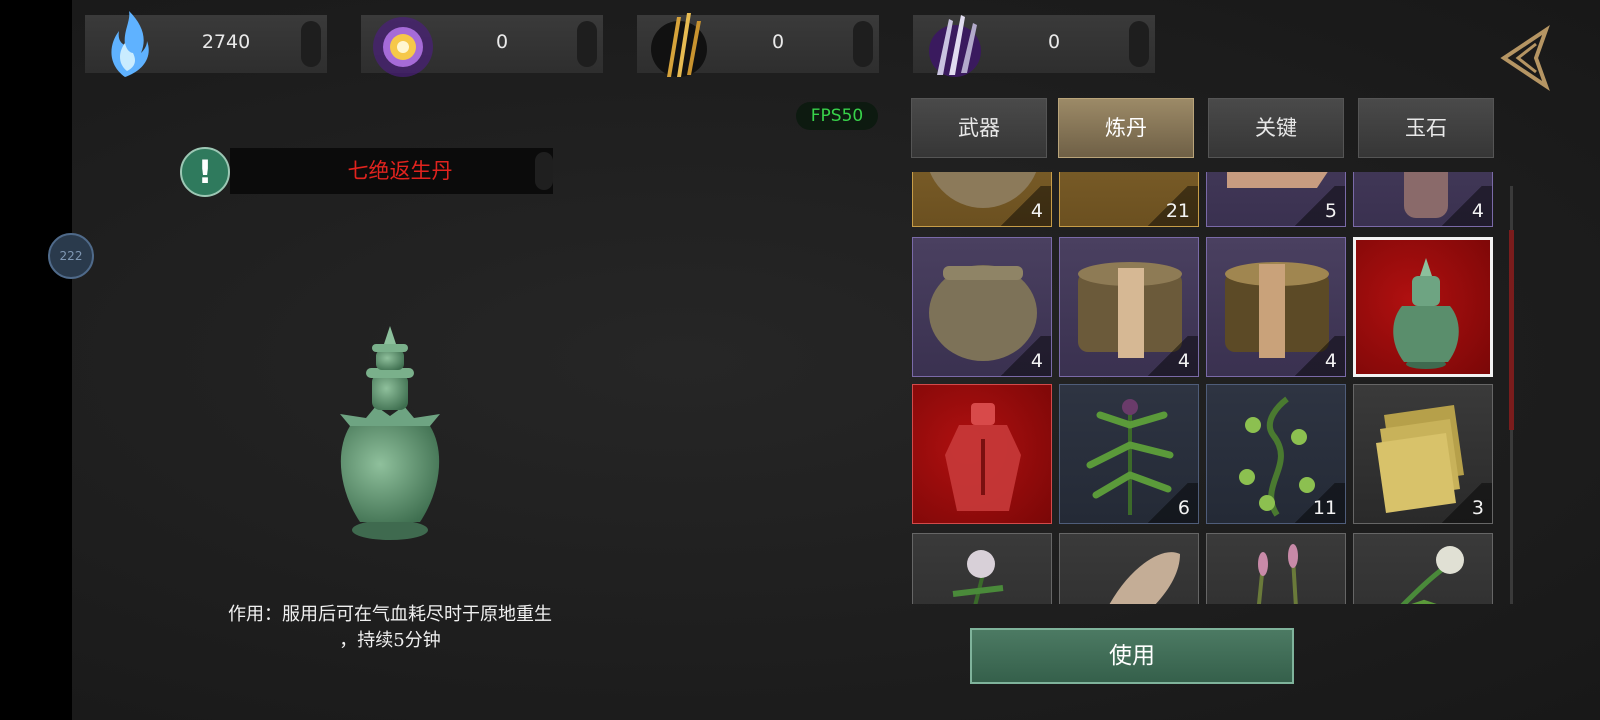 The image size is (1600, 720). What do you see at coordinates (390, 614) in the screenshot?
I see `item-description-line1: 作用：服用后可在气血耗尽时于原地重生` at bounding box center [390, 614].